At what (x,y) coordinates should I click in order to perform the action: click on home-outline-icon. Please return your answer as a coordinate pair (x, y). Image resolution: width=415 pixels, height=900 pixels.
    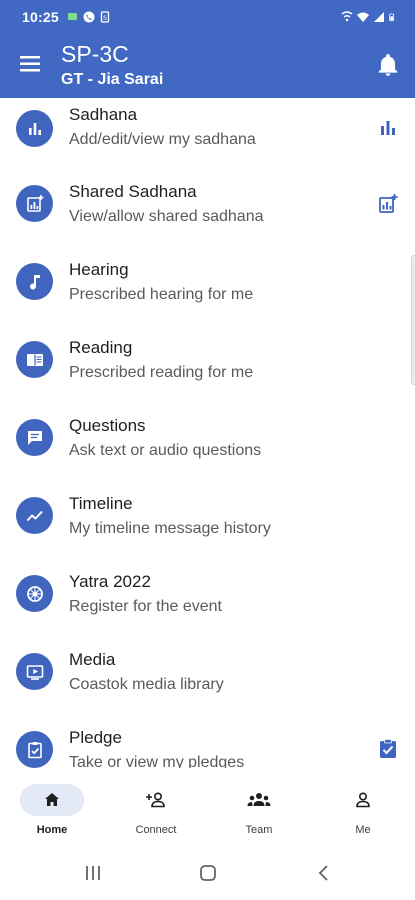
    Looking at the image, I should click on (208, 873).